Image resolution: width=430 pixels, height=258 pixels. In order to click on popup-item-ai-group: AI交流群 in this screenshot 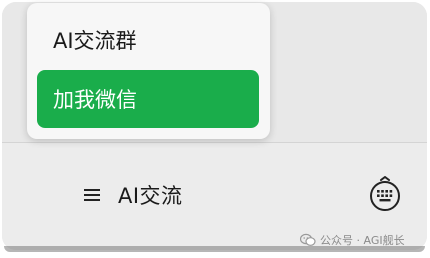, I will do `click(148, 40)`.